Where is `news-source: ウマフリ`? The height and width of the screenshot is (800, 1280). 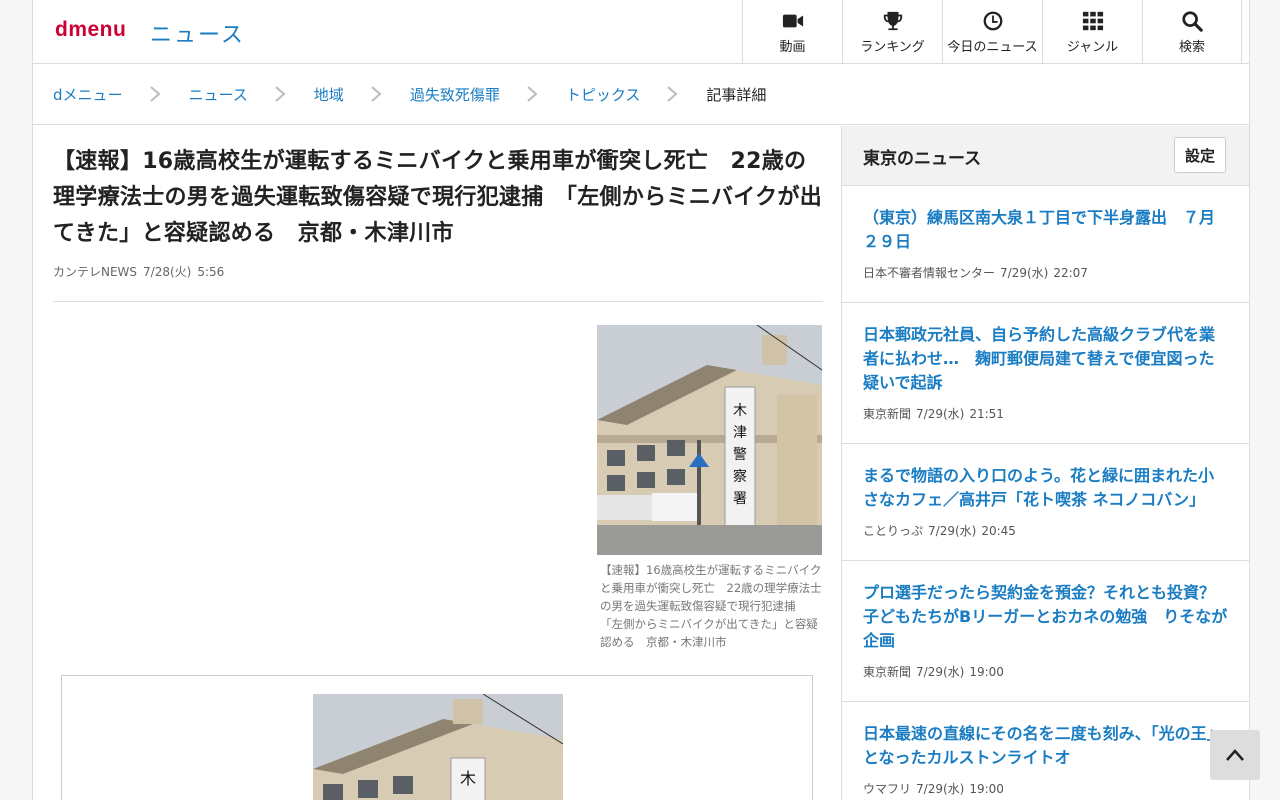
news-source: ウマフリ is located at coordinates (887, 789).